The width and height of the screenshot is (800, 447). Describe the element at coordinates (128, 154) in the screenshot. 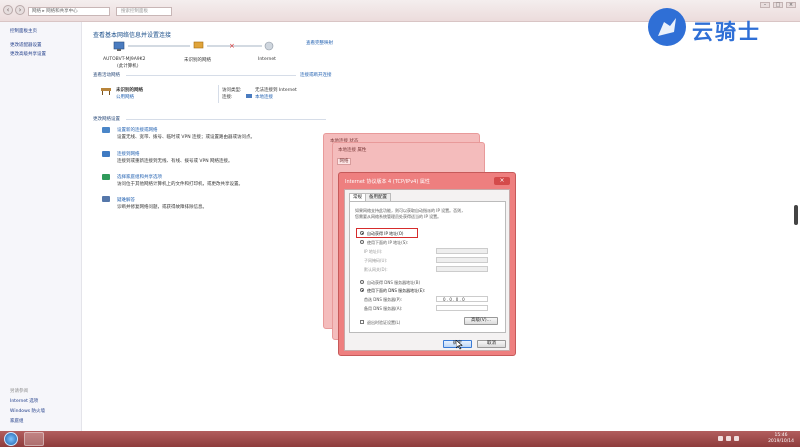

I see `task-connect-link: 连接到网络` at that location.